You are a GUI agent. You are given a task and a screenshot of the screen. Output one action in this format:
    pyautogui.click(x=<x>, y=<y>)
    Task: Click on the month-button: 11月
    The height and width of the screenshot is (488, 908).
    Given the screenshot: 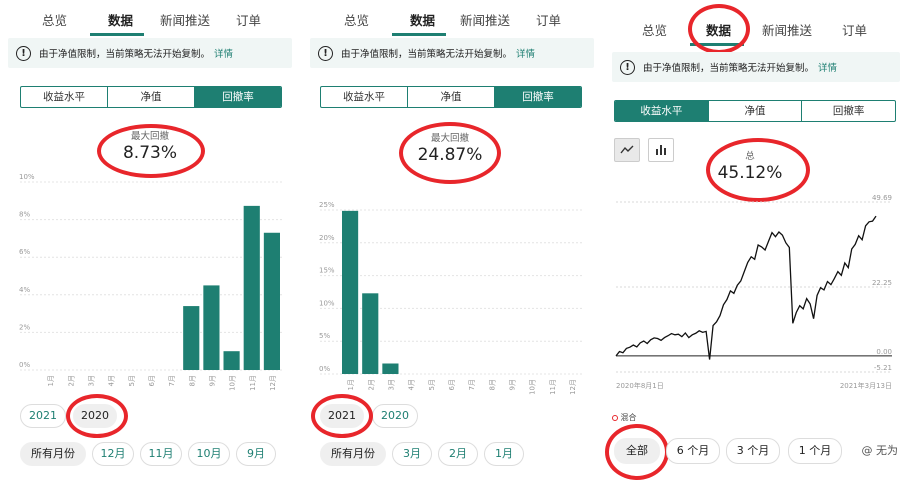 What is the action you would take?
    pyautogui.click(x=161, y=454)
    